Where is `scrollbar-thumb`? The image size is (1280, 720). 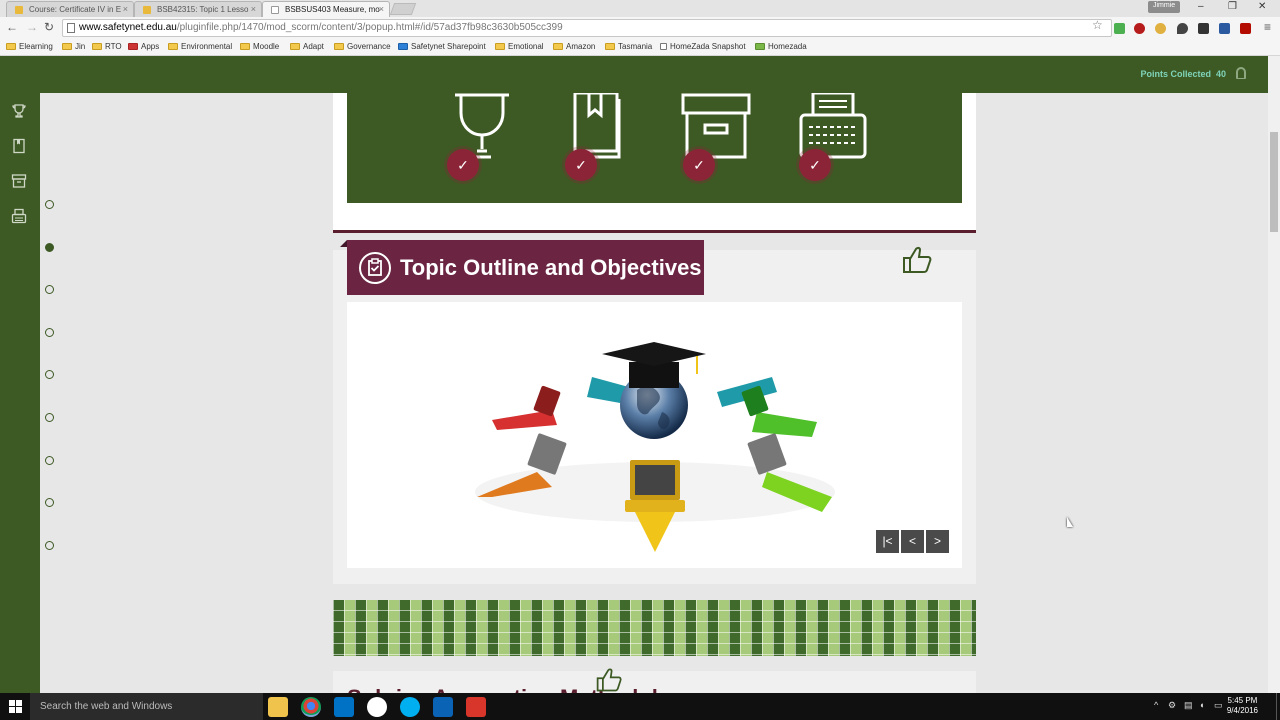 scrollbar-thumb is located at coordinates (1274, 182).